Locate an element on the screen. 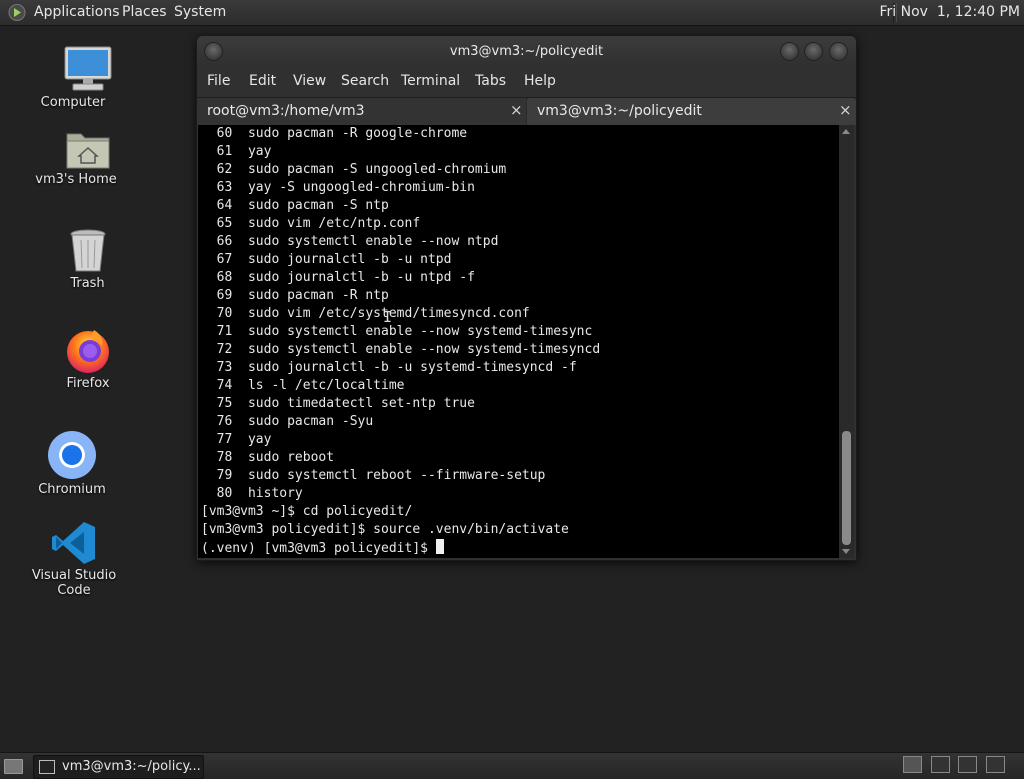 The height and width of the screenshot is (779, 1024). terminal-line: 62 sudo pacman -S ungoogled-chromium is located at coordinates (354, 169).